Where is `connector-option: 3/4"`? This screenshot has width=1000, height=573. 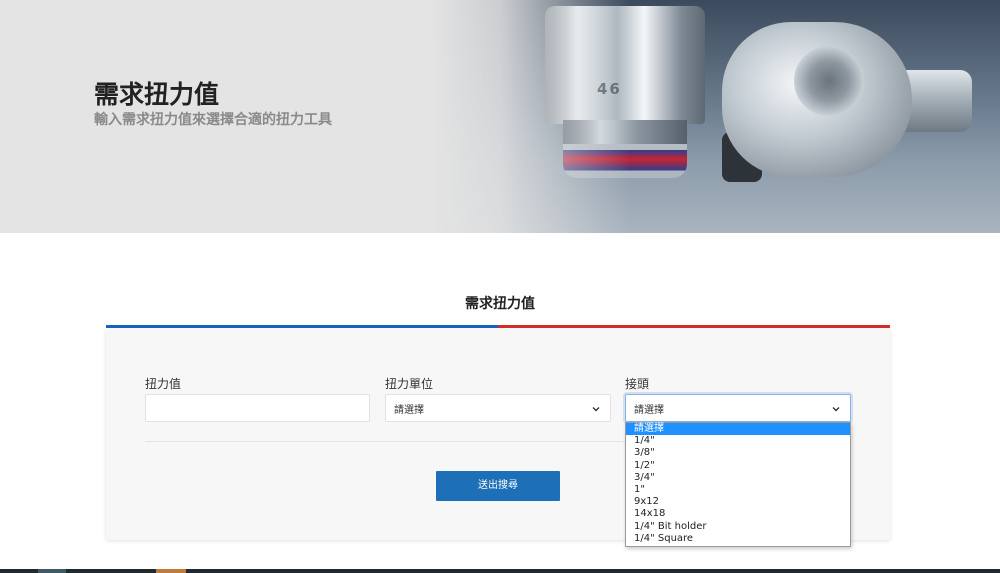
connector-option: 3/4" is located at coordinates (738, 478).